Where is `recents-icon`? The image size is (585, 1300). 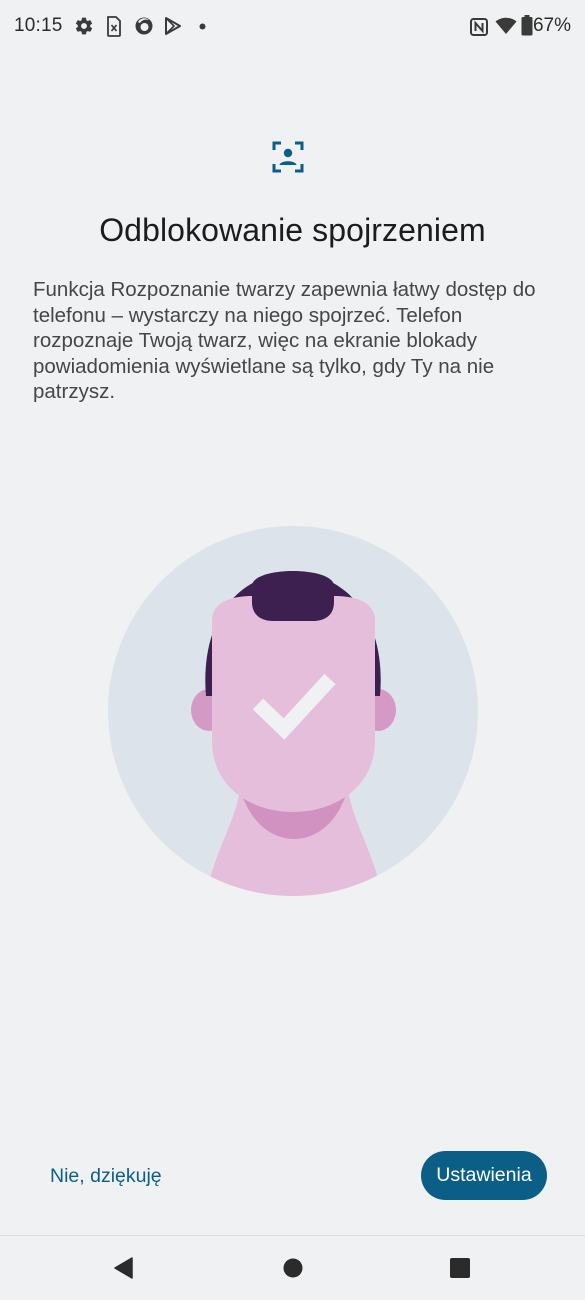 recents-icon is located at coordinates (460, 1268).